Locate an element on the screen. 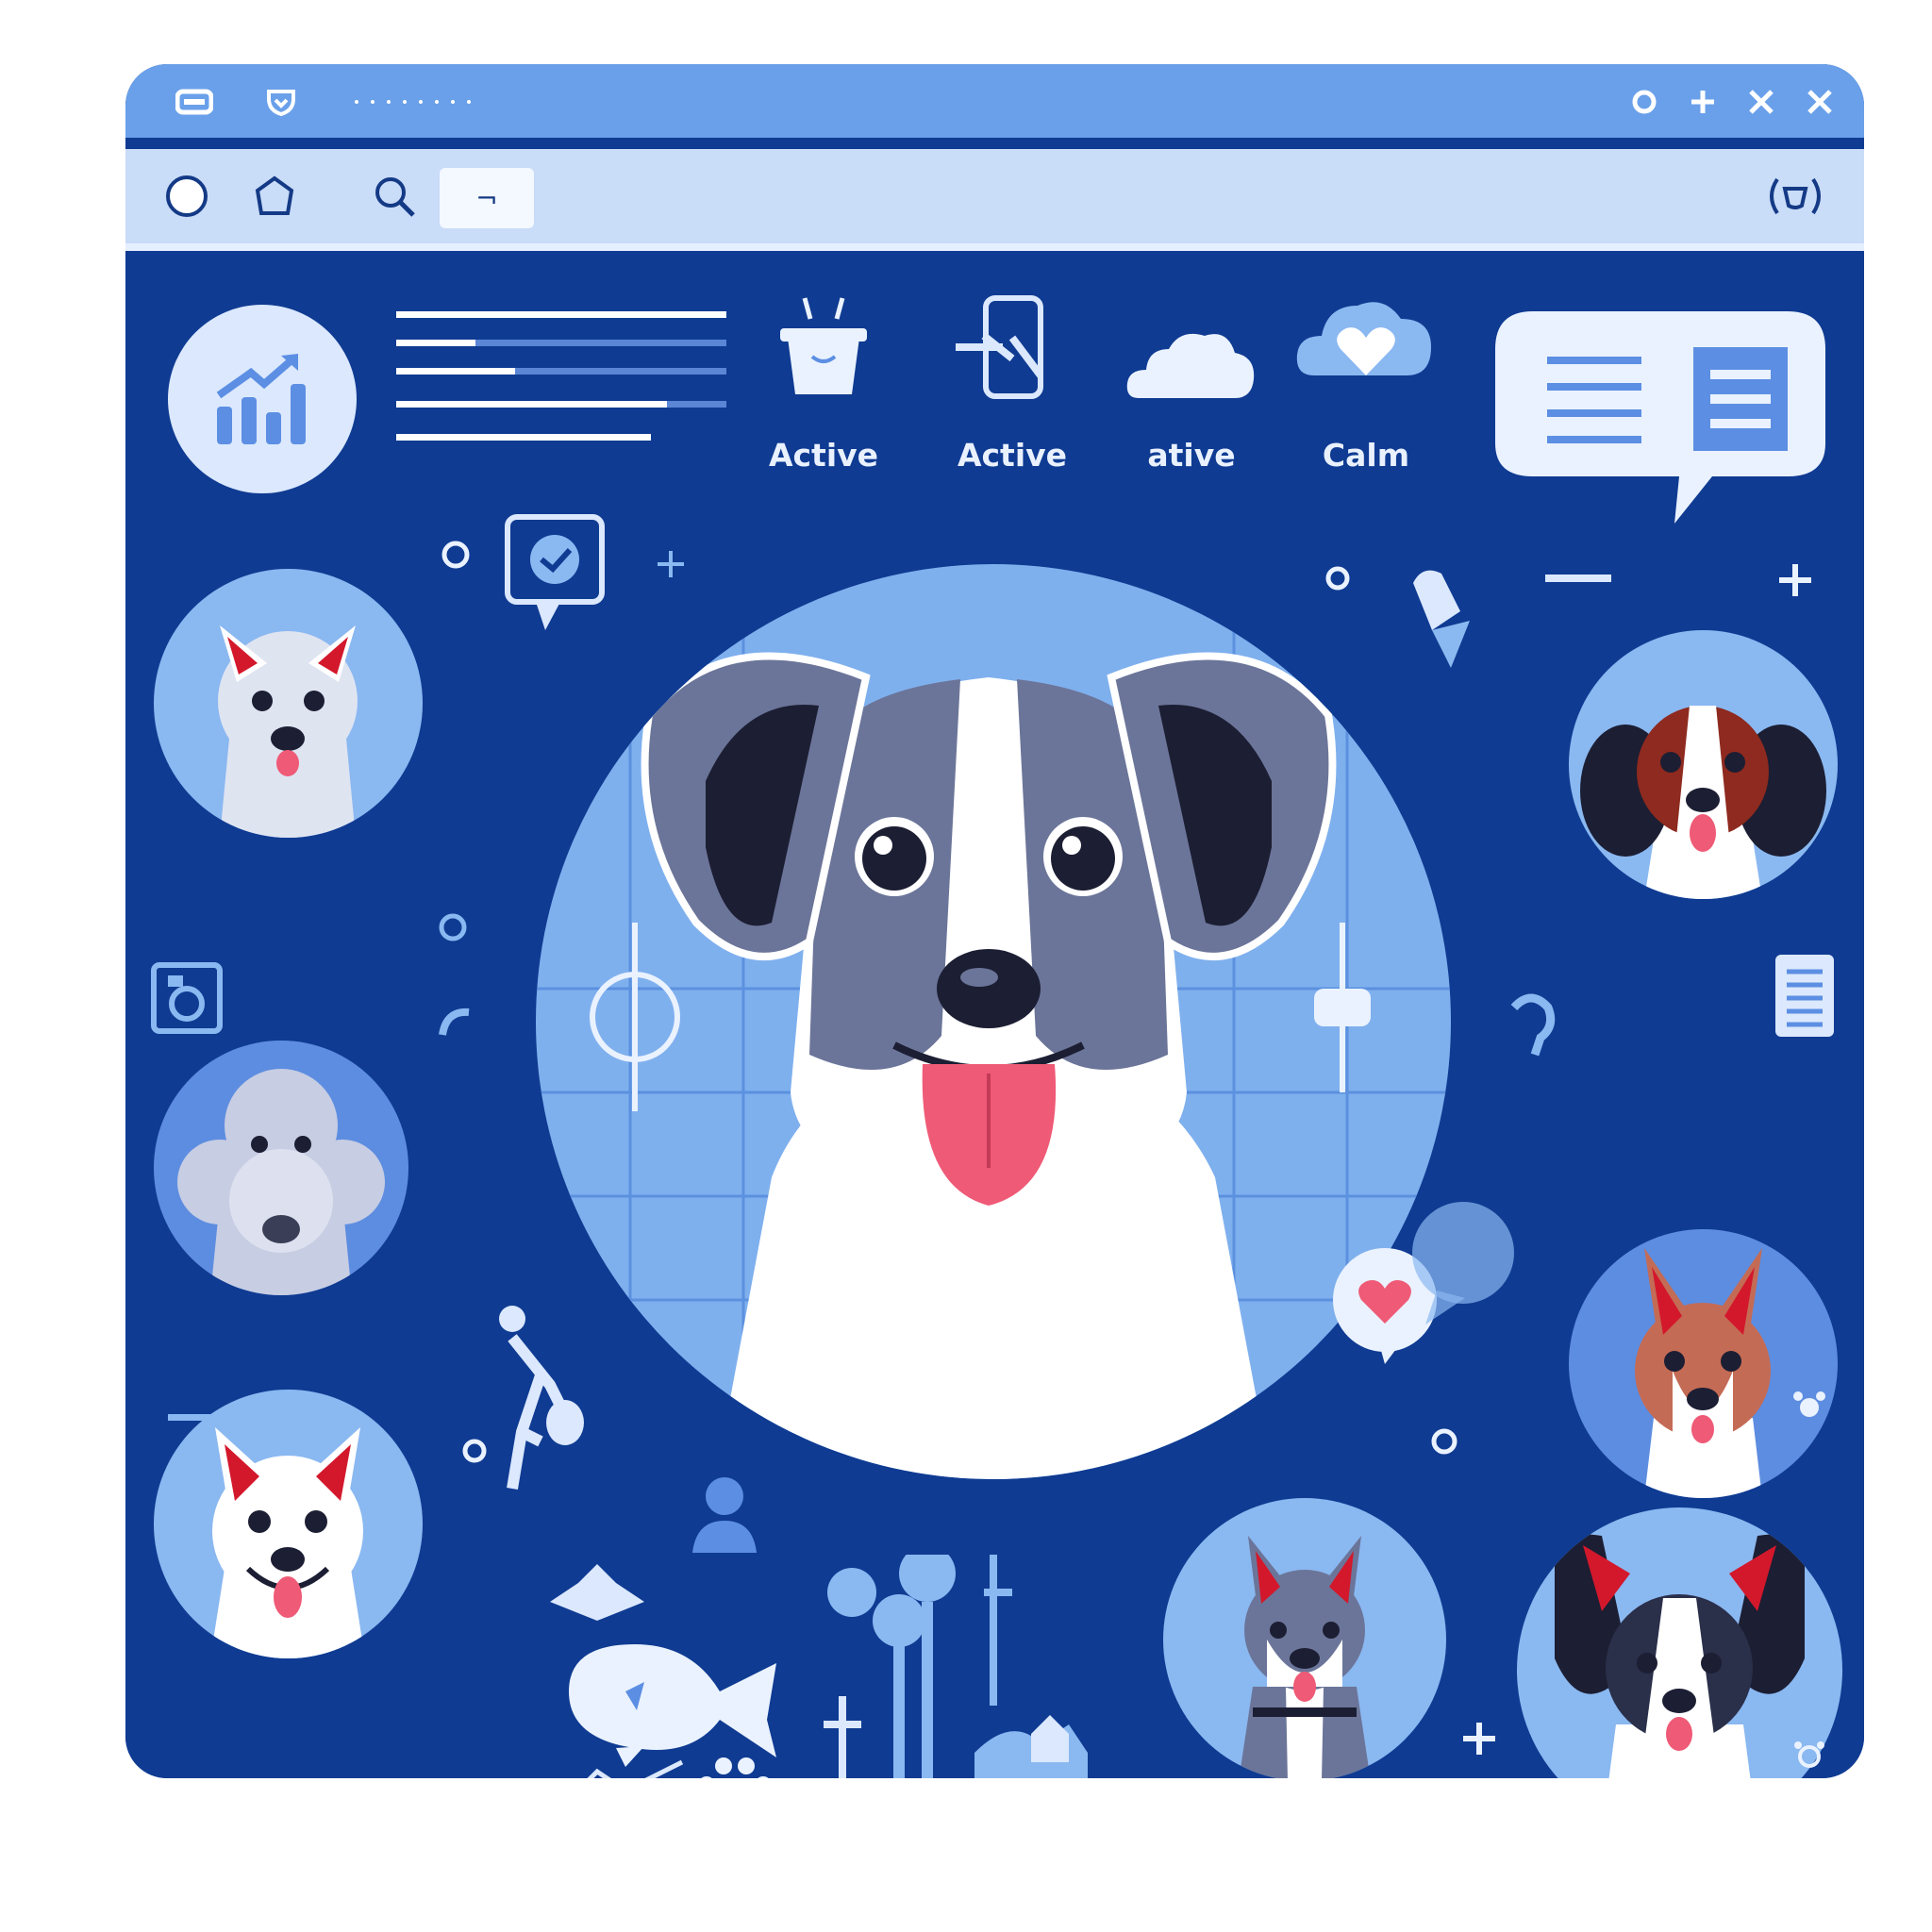 Image resolution: width=1932 pixels, height=1932 pixels. dog-corgi is located at coordinates (1704, 1363).